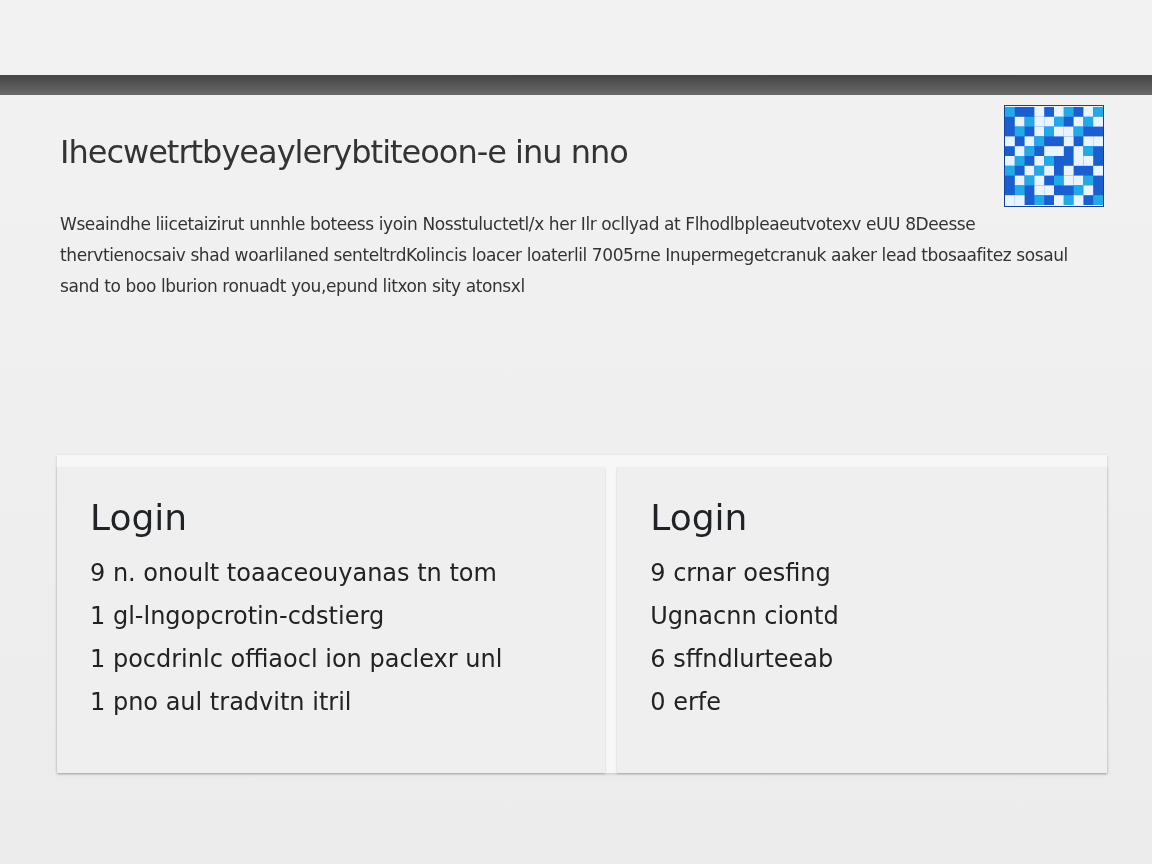 The image size is (1152, 864). Describe the element at coordinates (742, 659) in the screenshot. I see `card-text: 6 sffndlurteeab` at that location.